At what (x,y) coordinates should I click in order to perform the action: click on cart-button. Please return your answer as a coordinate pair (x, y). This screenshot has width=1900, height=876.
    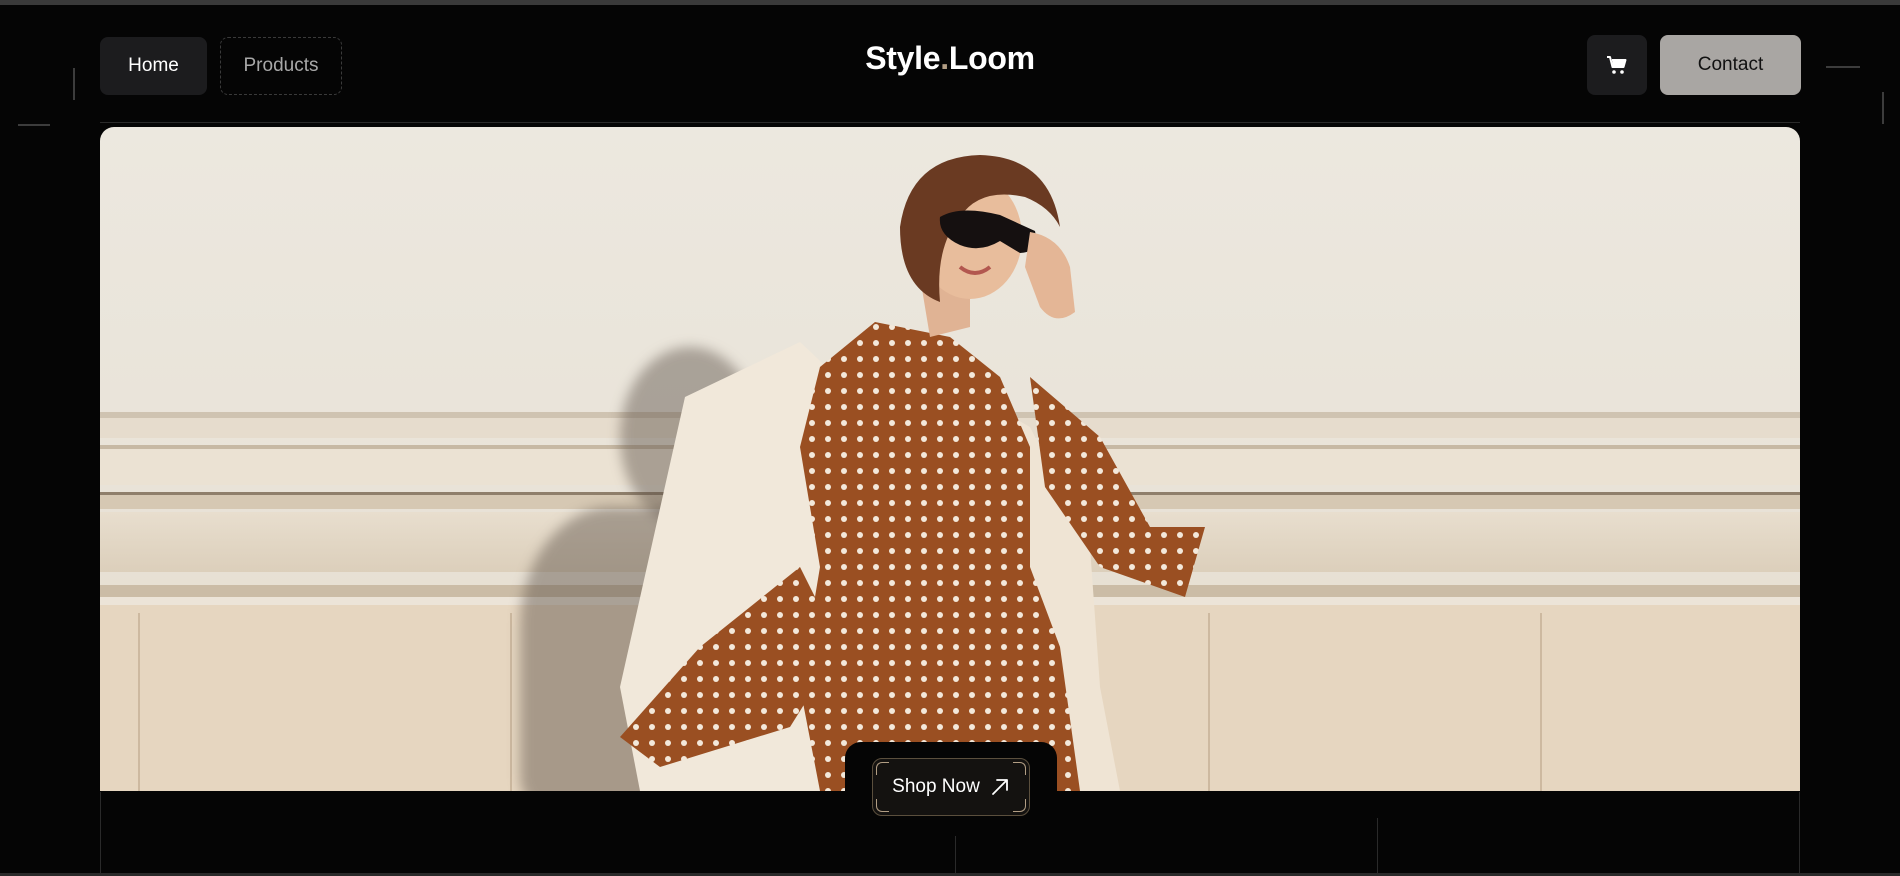
    Looking at the image, I should click on (1617, 65).